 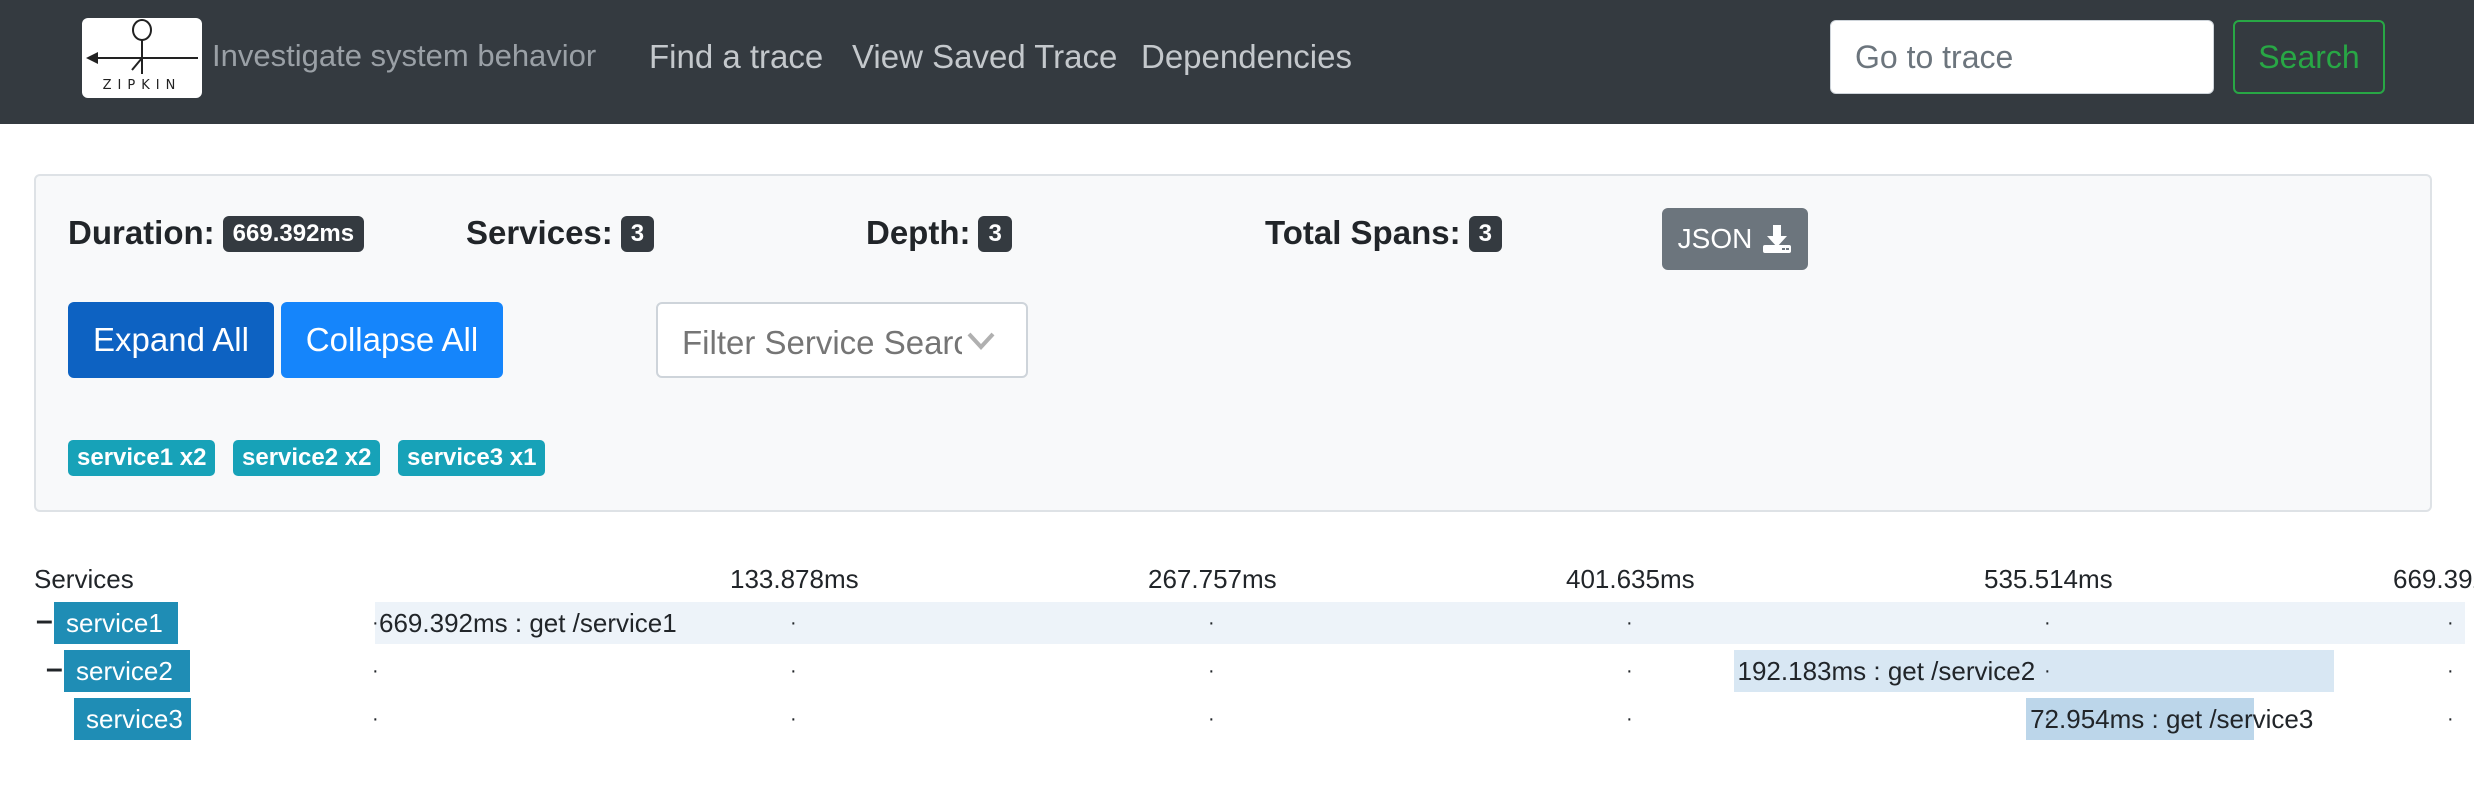 I want to click on nav-find-trace: Find a trace, so click(x=736, y=57).